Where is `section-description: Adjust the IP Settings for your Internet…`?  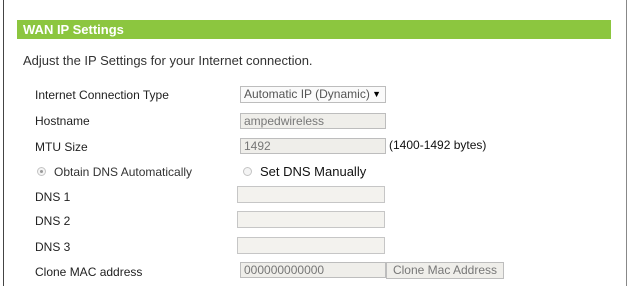
section-description: Adjust the IP Settings for your Internet… is located at coordinates (168, 60).